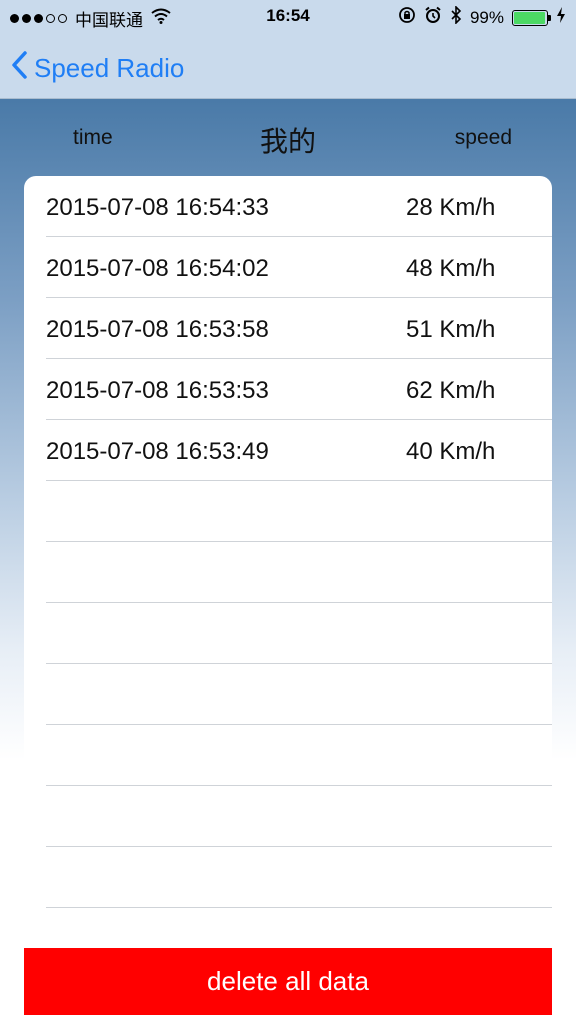 The height and width of the screenshot is (1024, 576). I want to click on speed-column-label: speed, so click(483, 137).